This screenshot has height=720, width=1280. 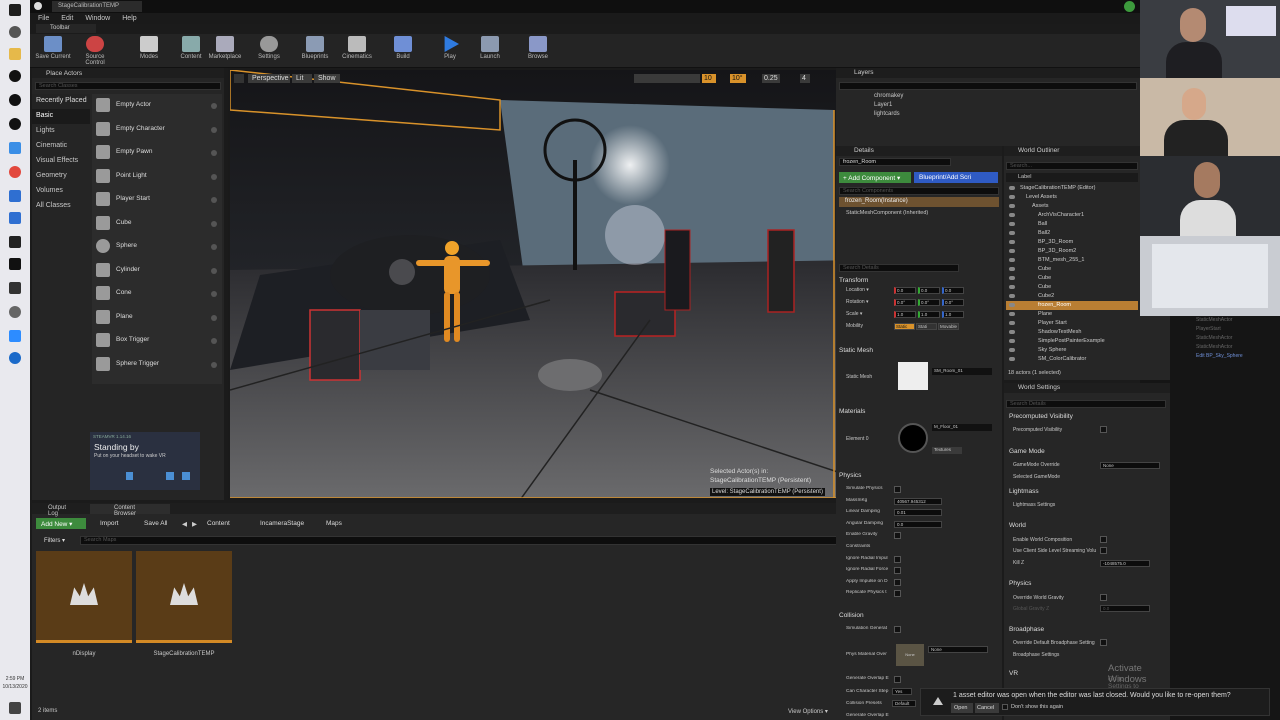 What do you see at coordinates (910, 655) in the screenshot?
I see `phys-material-thumbnail: None` at bounding box center [910, 655].